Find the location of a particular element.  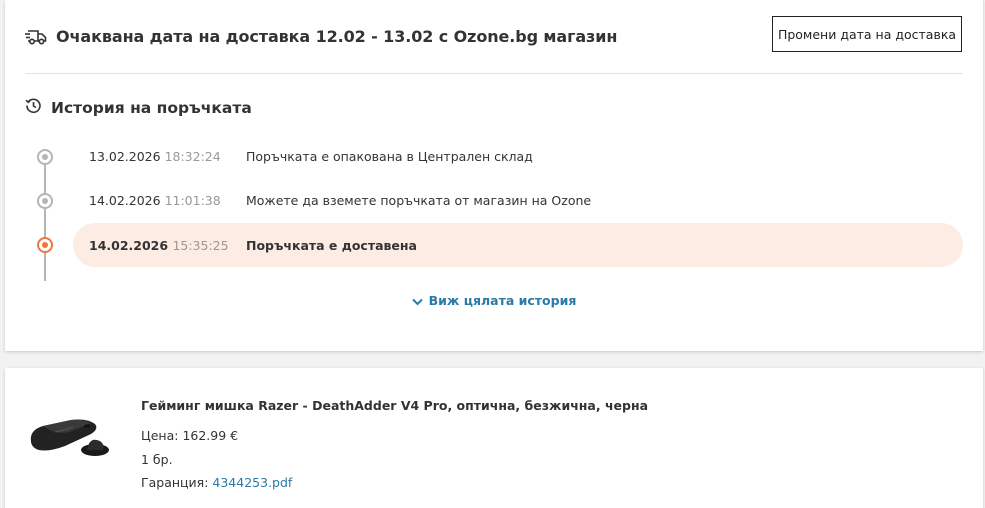

event-time: 15:35:25 is located at coordinates (200, 245).